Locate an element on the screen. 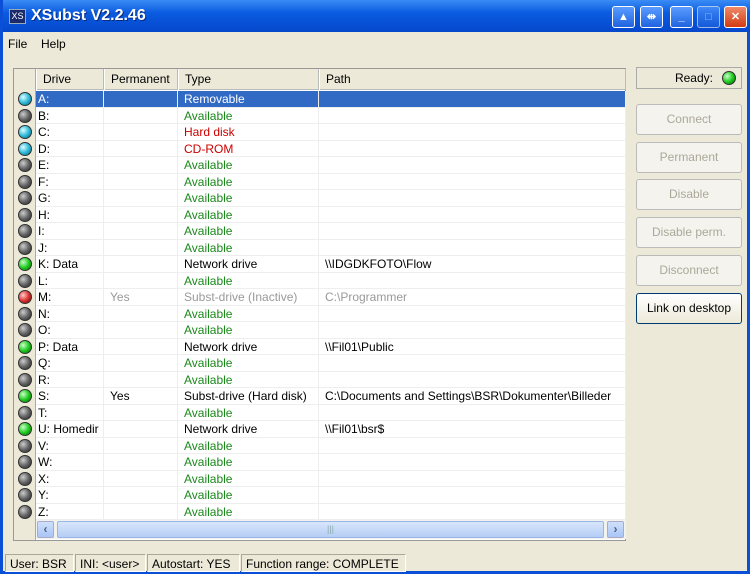 The height and width of the screenshot is (574, 750). table-row: I: Available is located at coordinates (331, 231).